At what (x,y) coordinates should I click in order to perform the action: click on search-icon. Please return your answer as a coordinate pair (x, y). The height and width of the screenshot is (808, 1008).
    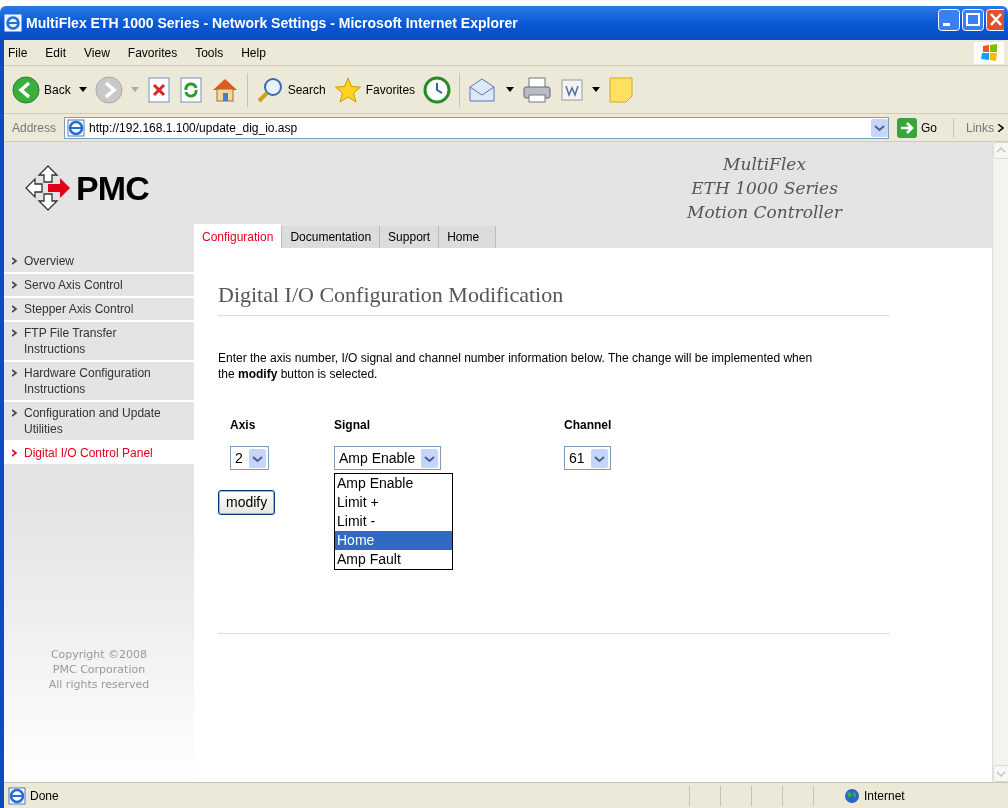
    Looking at the image, I should click on (269, 89).